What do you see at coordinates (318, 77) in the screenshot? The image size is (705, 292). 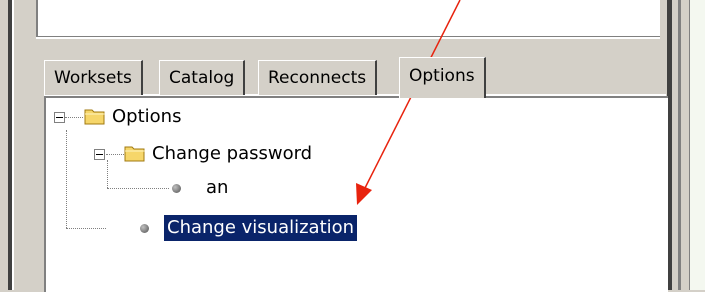 I see `tab-reconnects: Reconnects` at bounding box center [318, 77].